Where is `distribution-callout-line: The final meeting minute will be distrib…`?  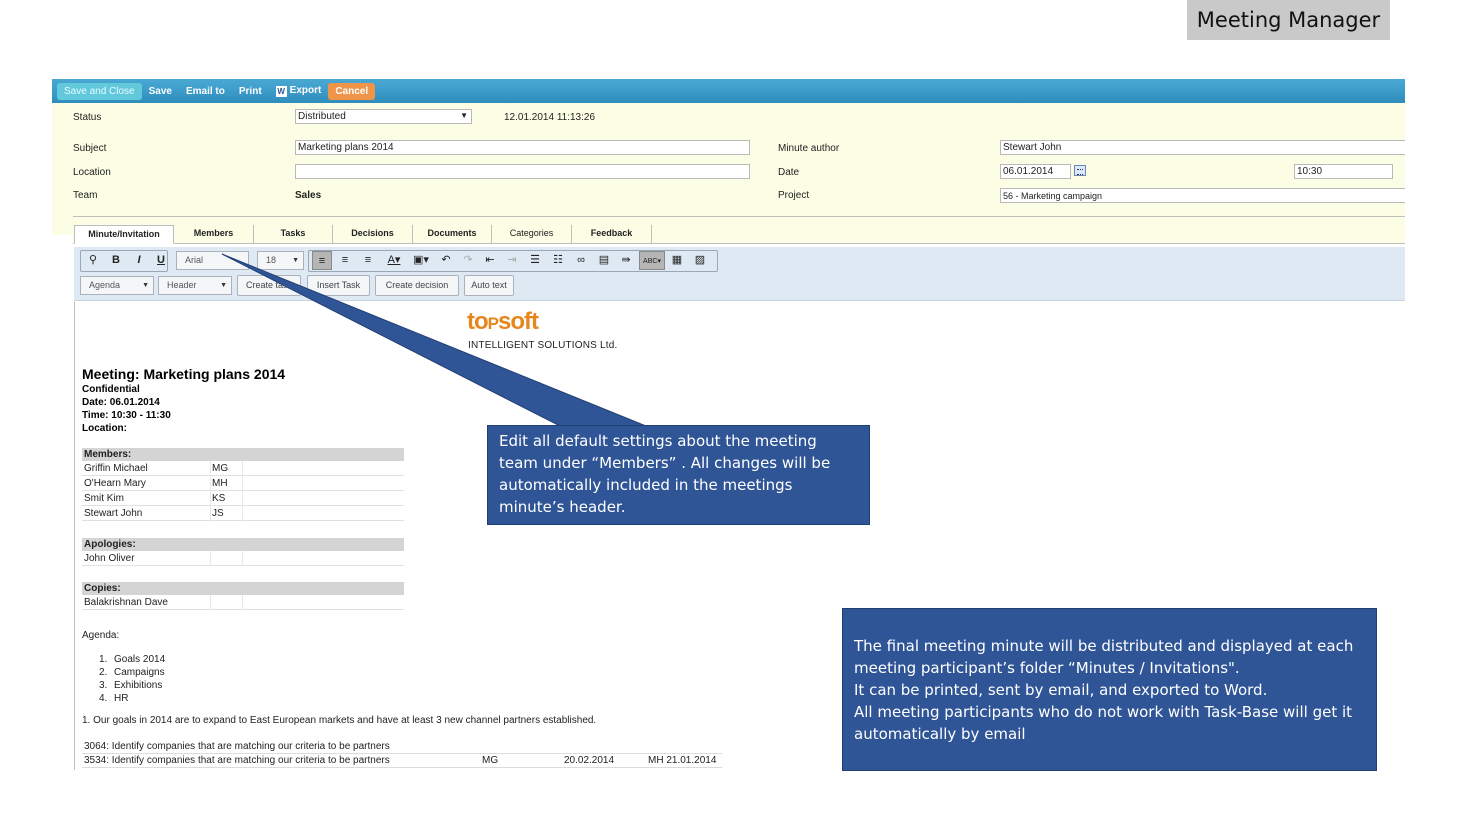 distribution-callout-line: The final meeting minute will be distrib… is located at coordinates (1104, 657).